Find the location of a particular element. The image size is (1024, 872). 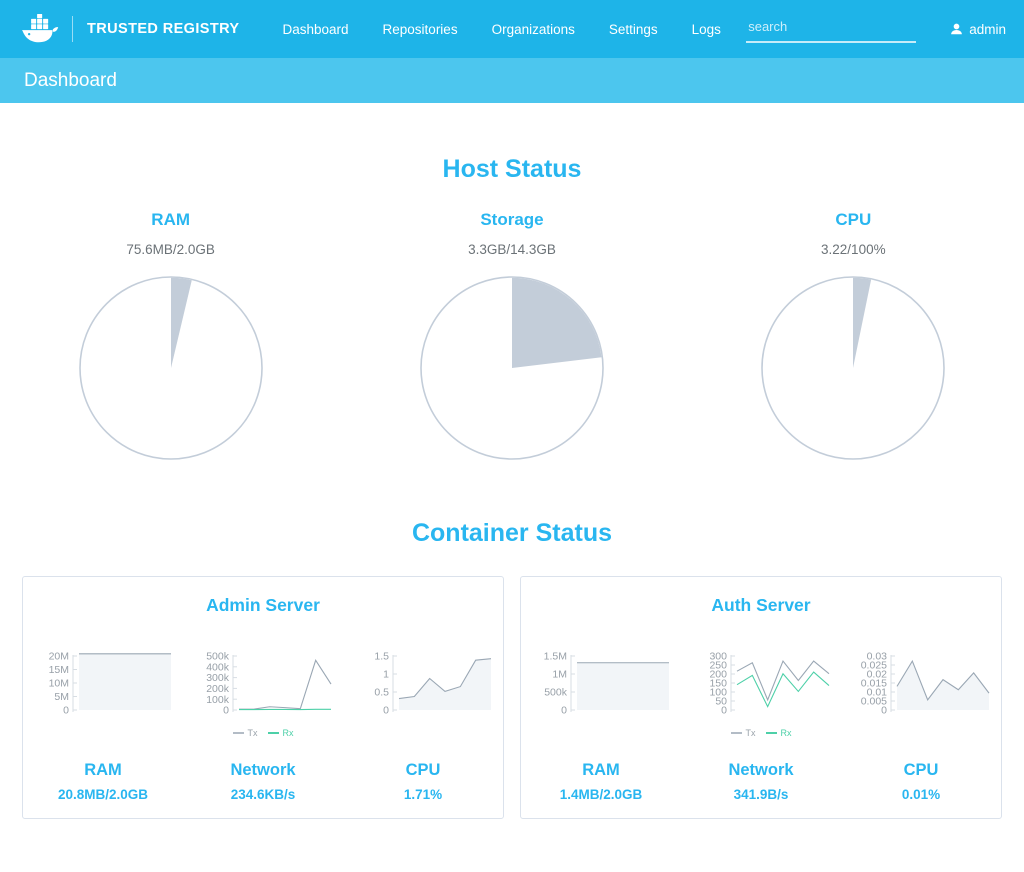

svg-text: 1.5M is located at coordinates (555, 657).